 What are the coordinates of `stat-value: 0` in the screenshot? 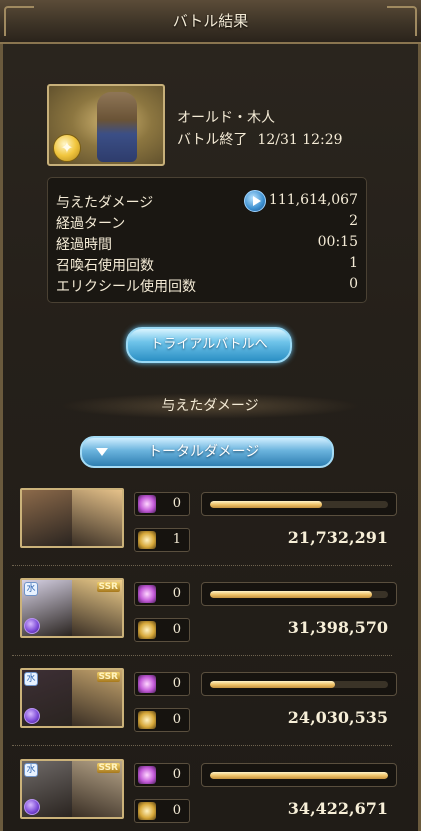 It's located at (353, 284).